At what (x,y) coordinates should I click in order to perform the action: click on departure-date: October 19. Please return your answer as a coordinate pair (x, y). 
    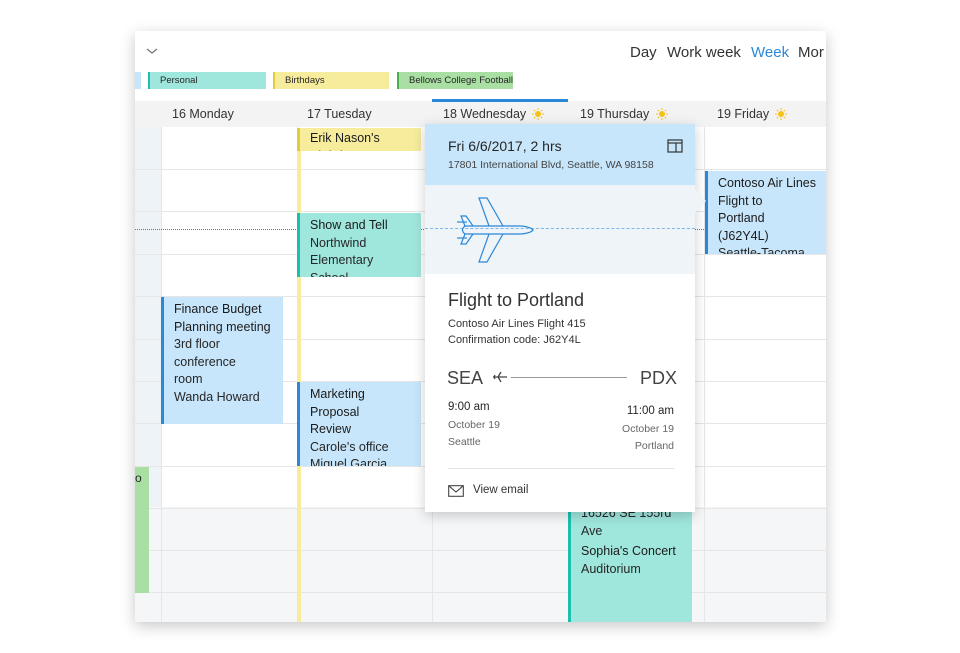
    Looking at the image, I should click on (474, 425).